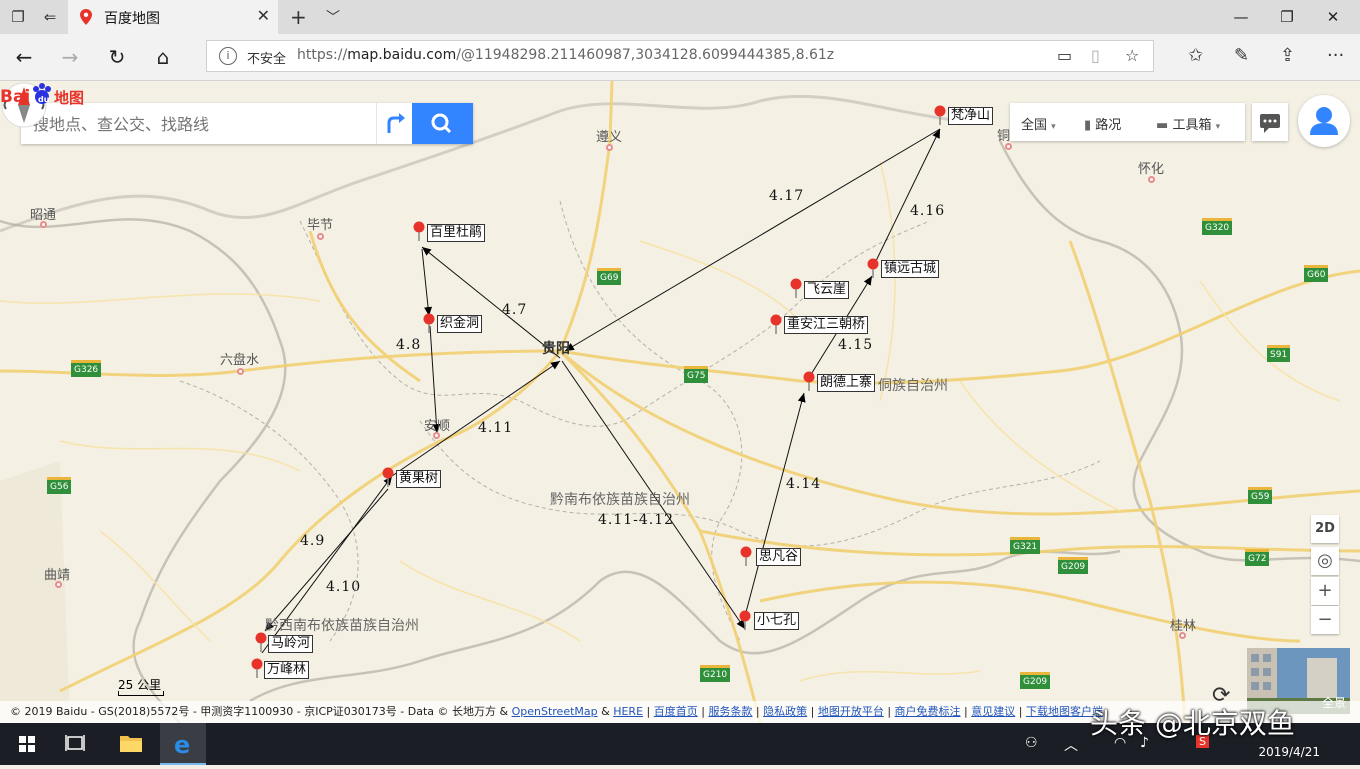  I want to click on chevron-up-icon: ︿, so click(1071, 745).